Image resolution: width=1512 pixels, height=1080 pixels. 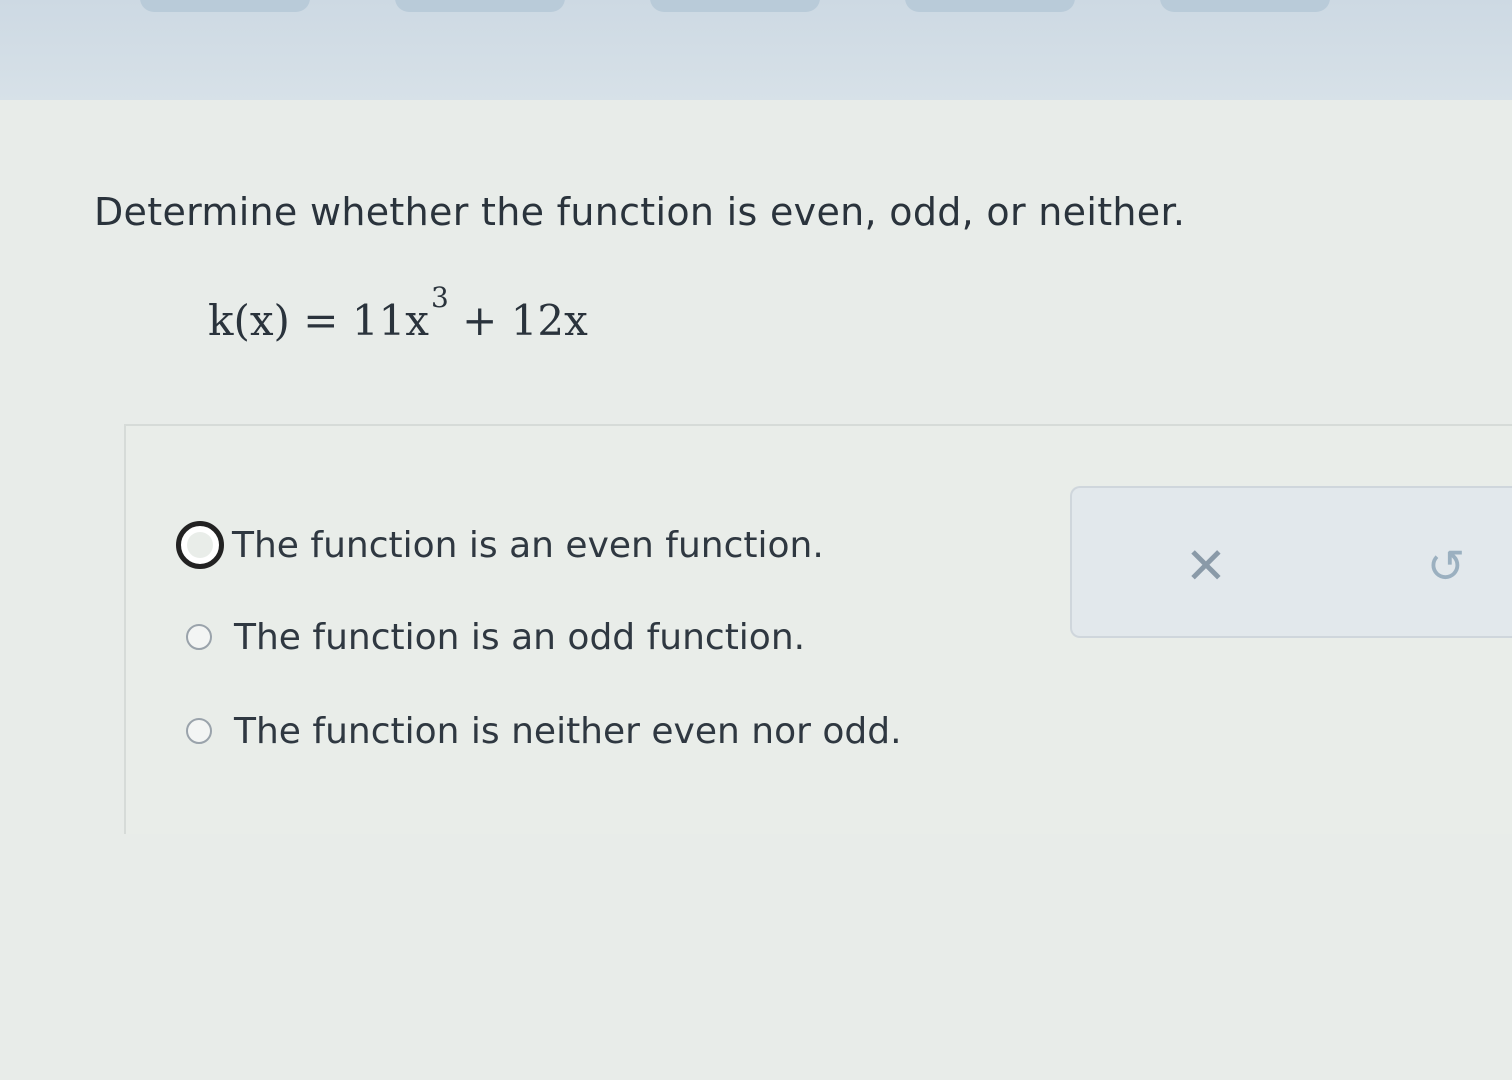 What do you see at coordinates (528, 545) in the screenshot?
I see `choice-label: The function is an even function.` at bounding box center [528, 545].